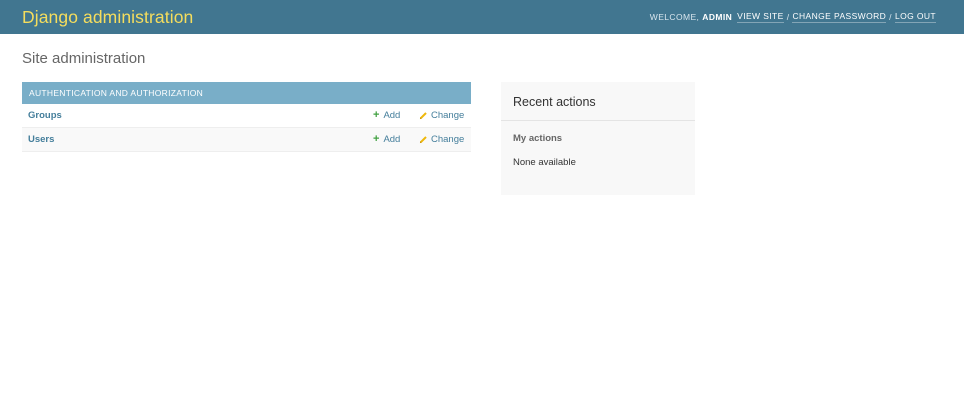  What do you see at coordinates (839, 17) in the screenshot?
I see `change-password-link: CHANGE PASSWORD` at bounding box center [839, 17].